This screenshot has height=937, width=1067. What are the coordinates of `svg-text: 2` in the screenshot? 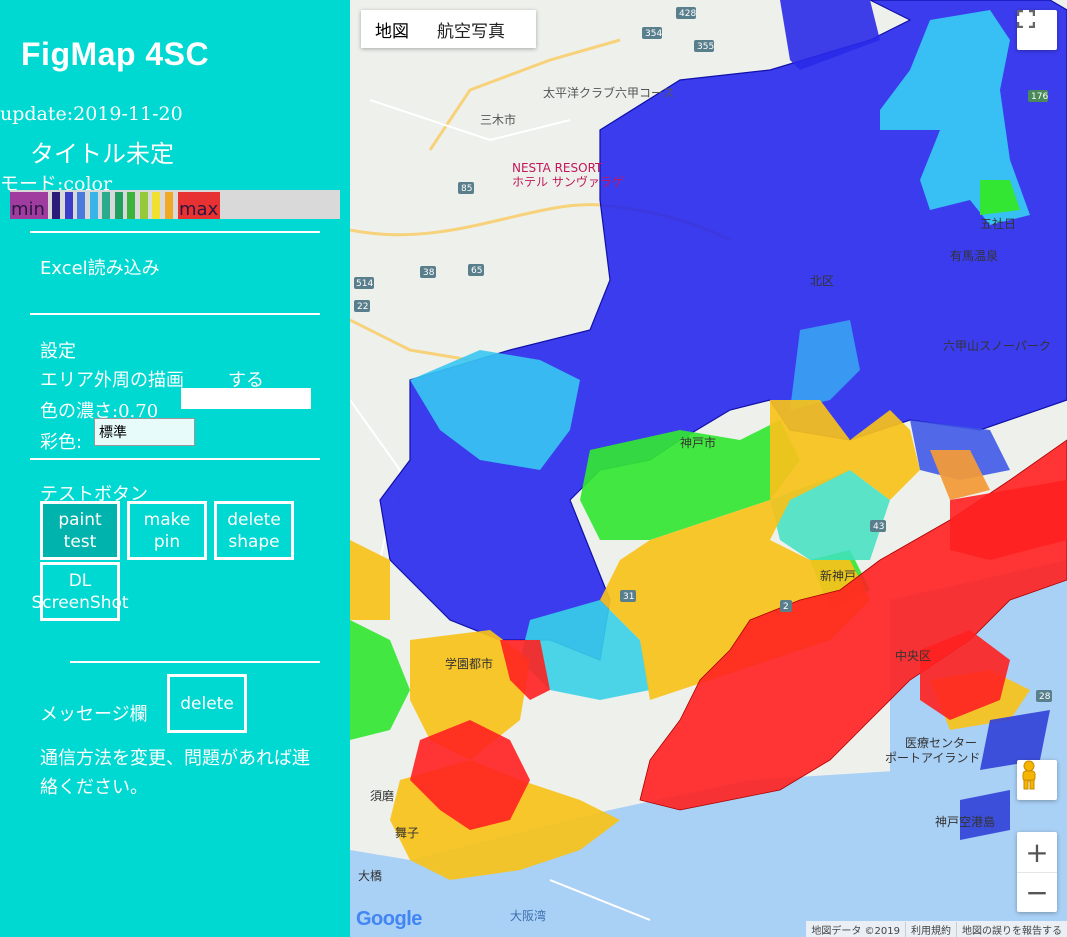 It's located at (786, 607).